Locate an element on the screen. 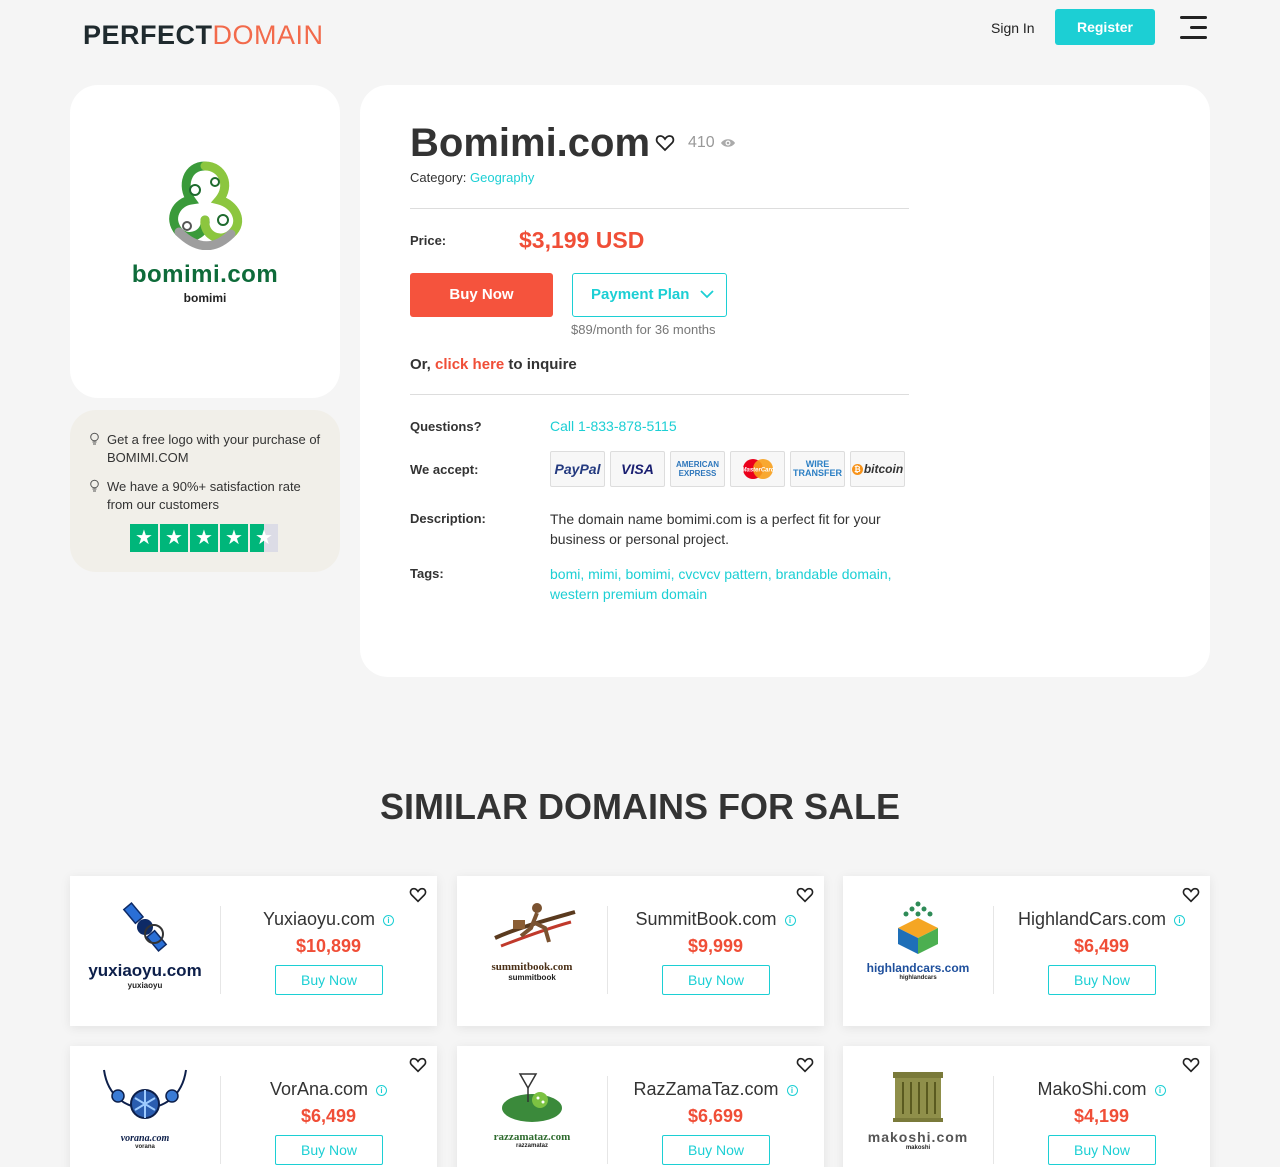 Image resolution: width=1280 pixels, height=1167 pixels. star-half-icon: ★ is located at coordinates (264, 538).